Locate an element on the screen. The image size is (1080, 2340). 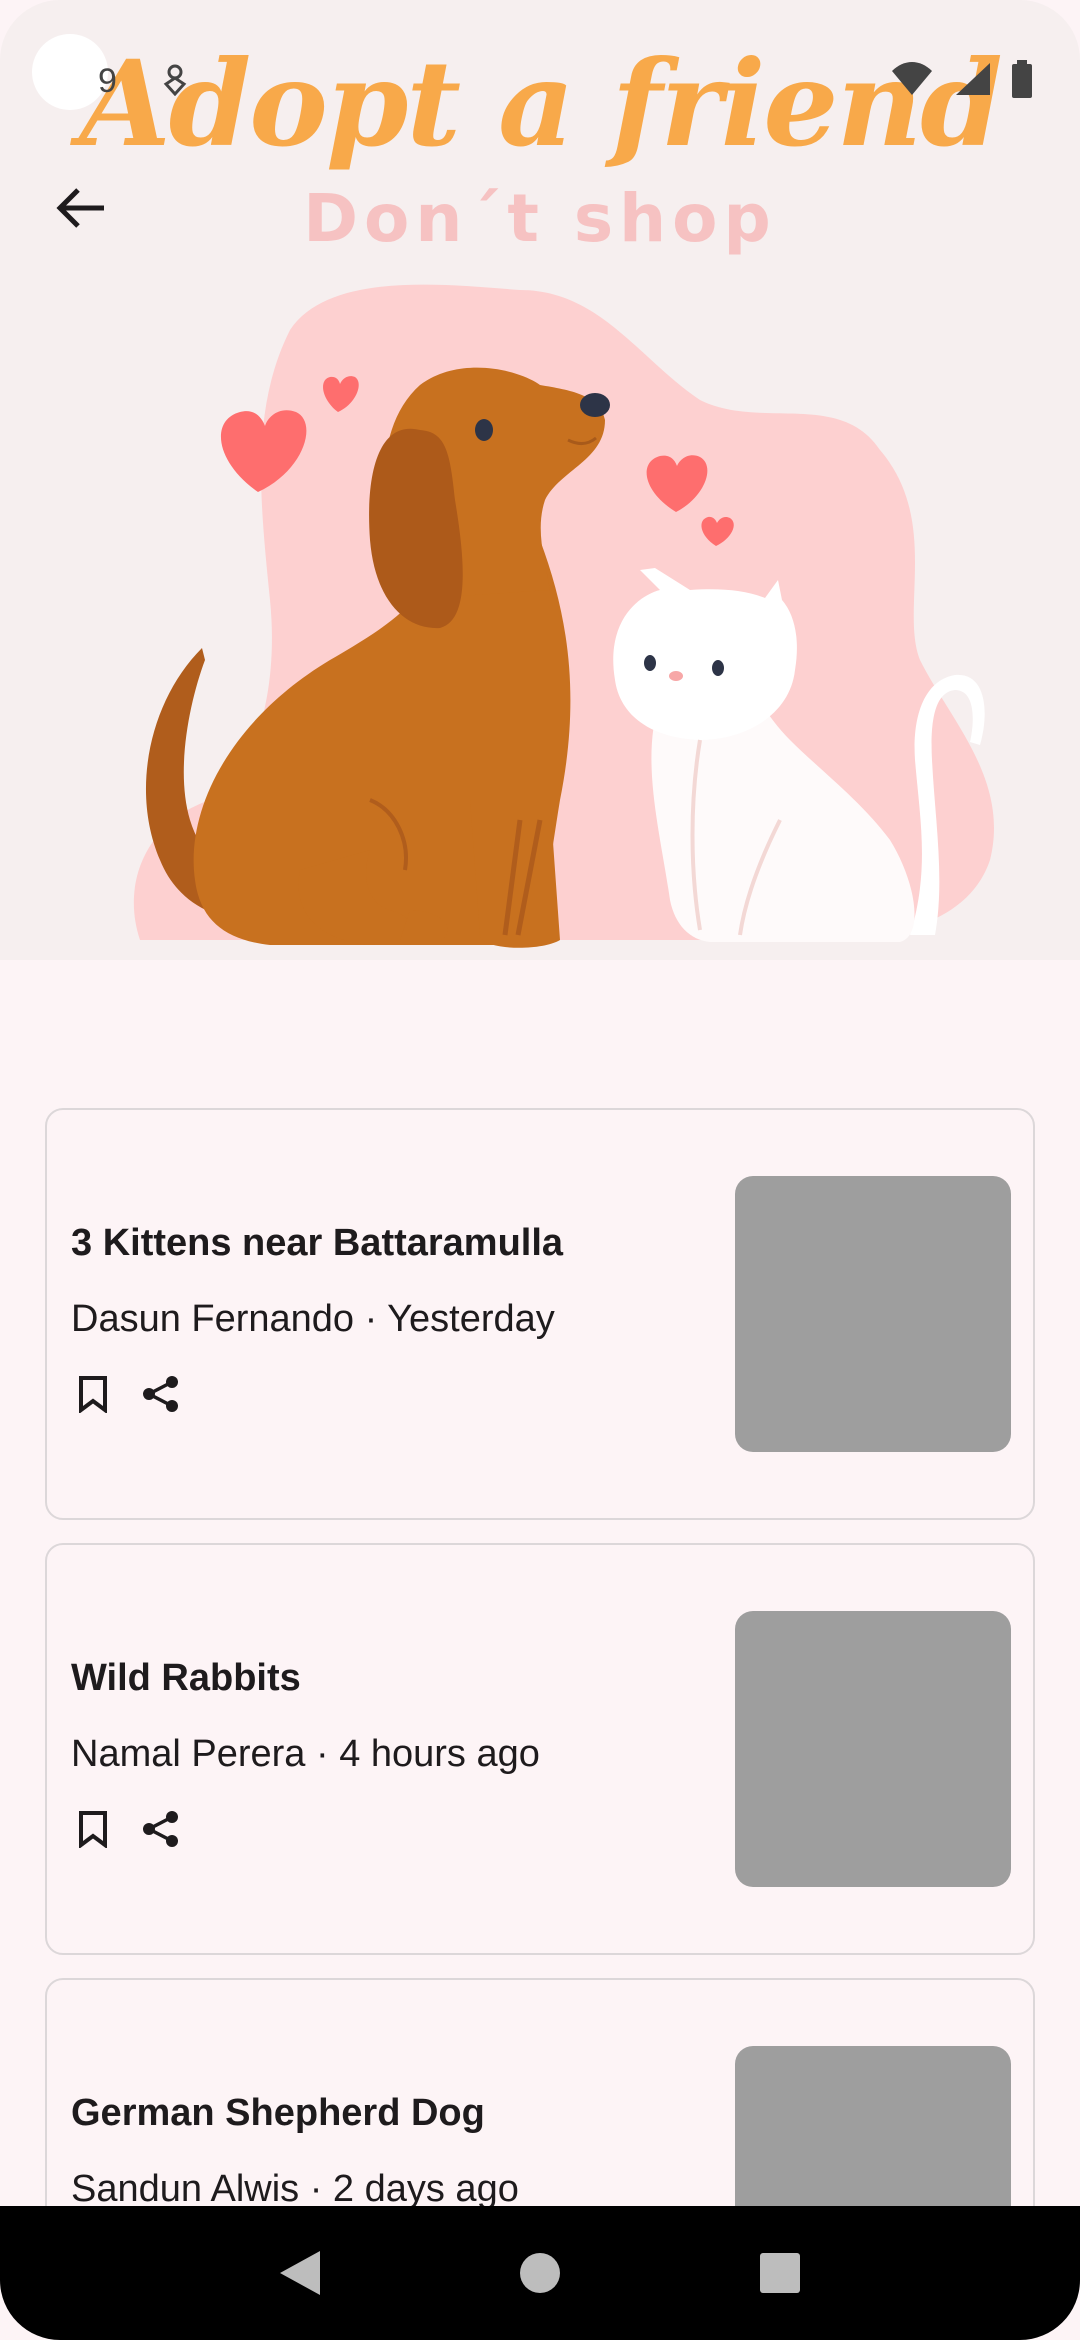
listing-title: German Shepherd Dog is located at coordinates (278, 2113).